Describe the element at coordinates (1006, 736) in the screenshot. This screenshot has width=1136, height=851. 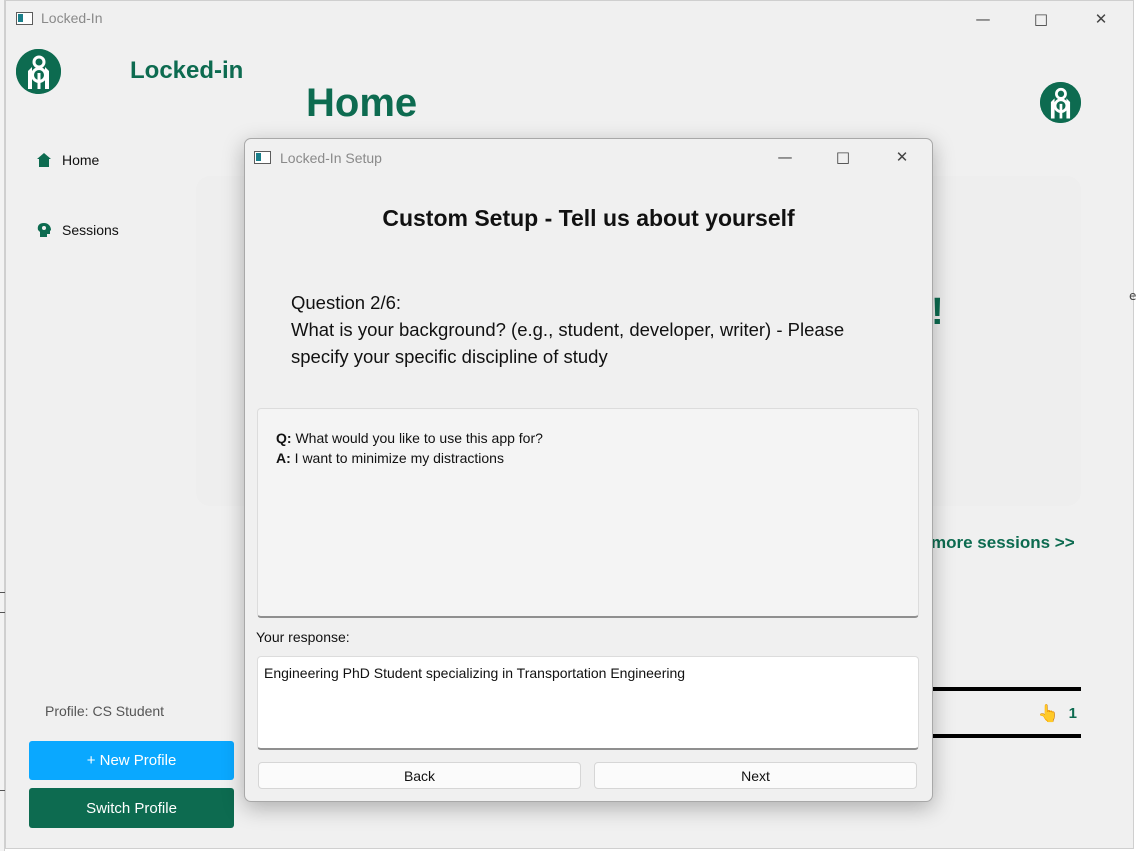
I see `table-divider` at that location.